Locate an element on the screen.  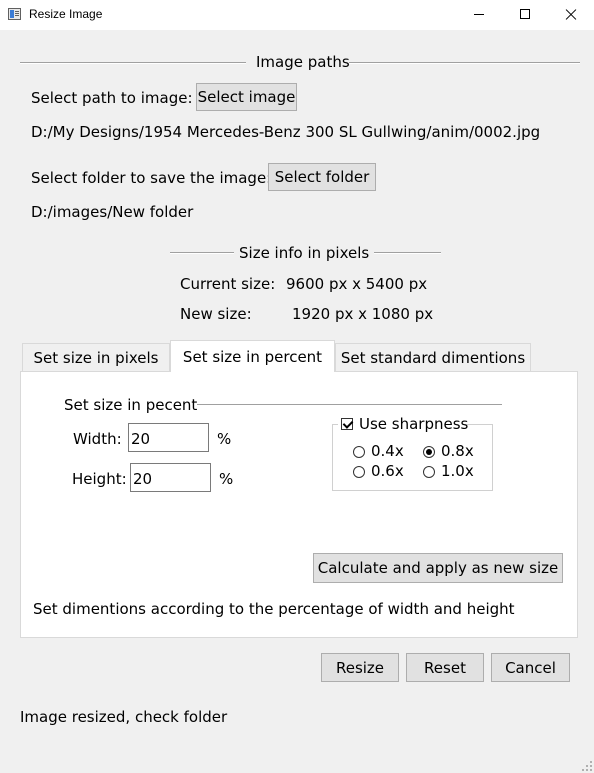
sharpness-radio-0-6x is located at coordinates (359, 472).